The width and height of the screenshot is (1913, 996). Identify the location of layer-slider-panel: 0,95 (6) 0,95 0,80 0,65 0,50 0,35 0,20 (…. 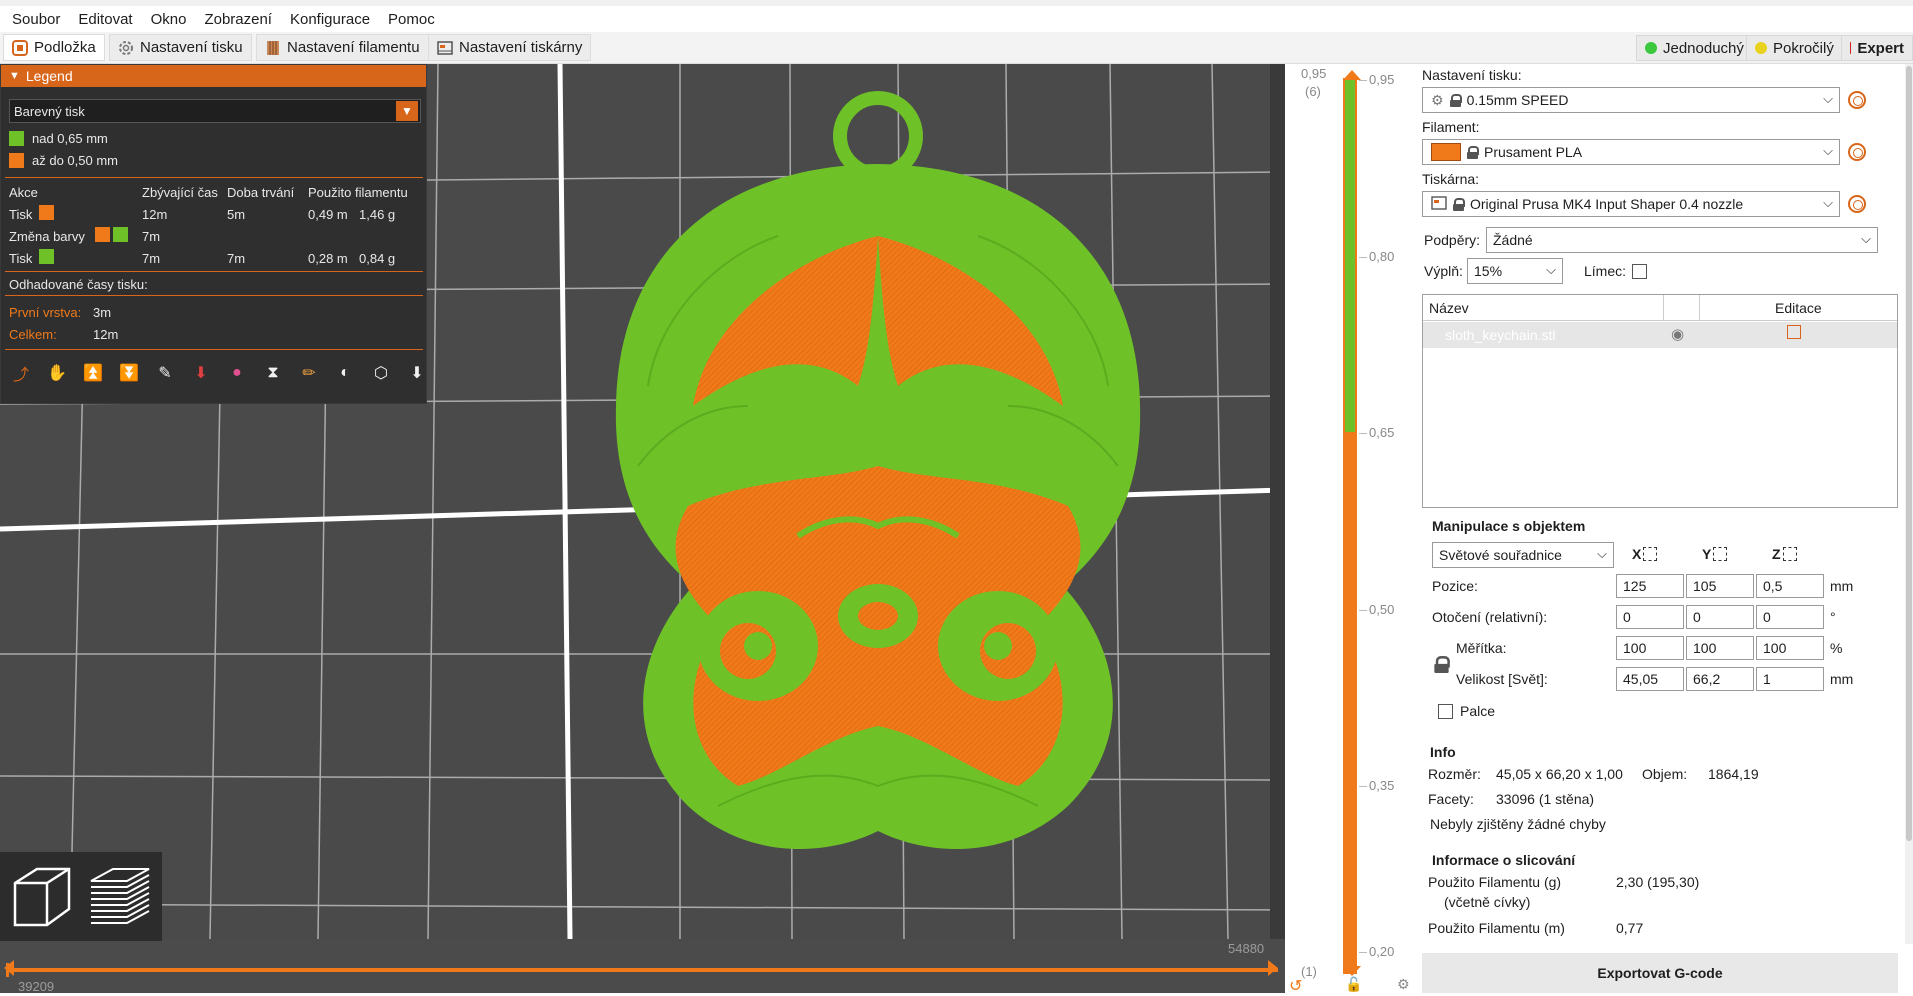
(1352, 530).